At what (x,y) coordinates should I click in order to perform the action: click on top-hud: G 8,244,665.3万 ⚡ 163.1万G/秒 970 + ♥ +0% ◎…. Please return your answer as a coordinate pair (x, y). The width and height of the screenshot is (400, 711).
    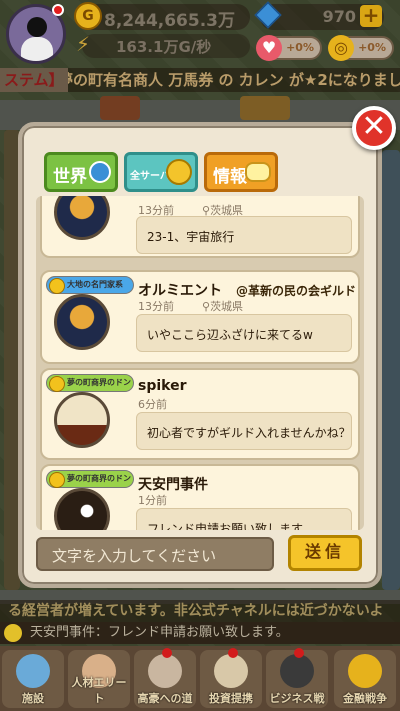
    Looking at the image, I should click on (200, 33).